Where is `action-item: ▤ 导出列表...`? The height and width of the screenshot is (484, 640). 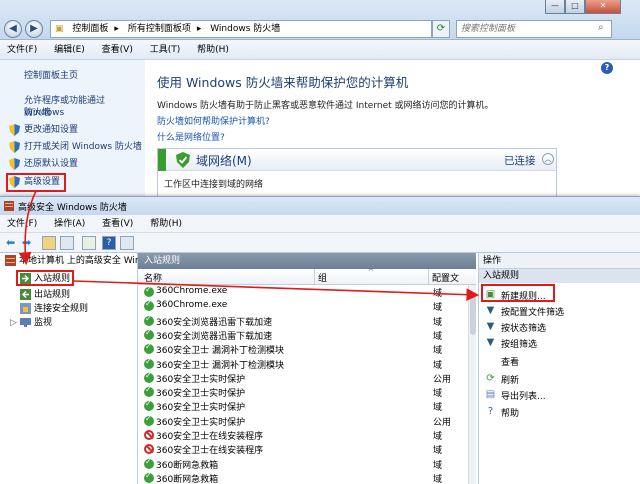 action-item: ▤ 导出列表... is located at coordinates (559, 395).